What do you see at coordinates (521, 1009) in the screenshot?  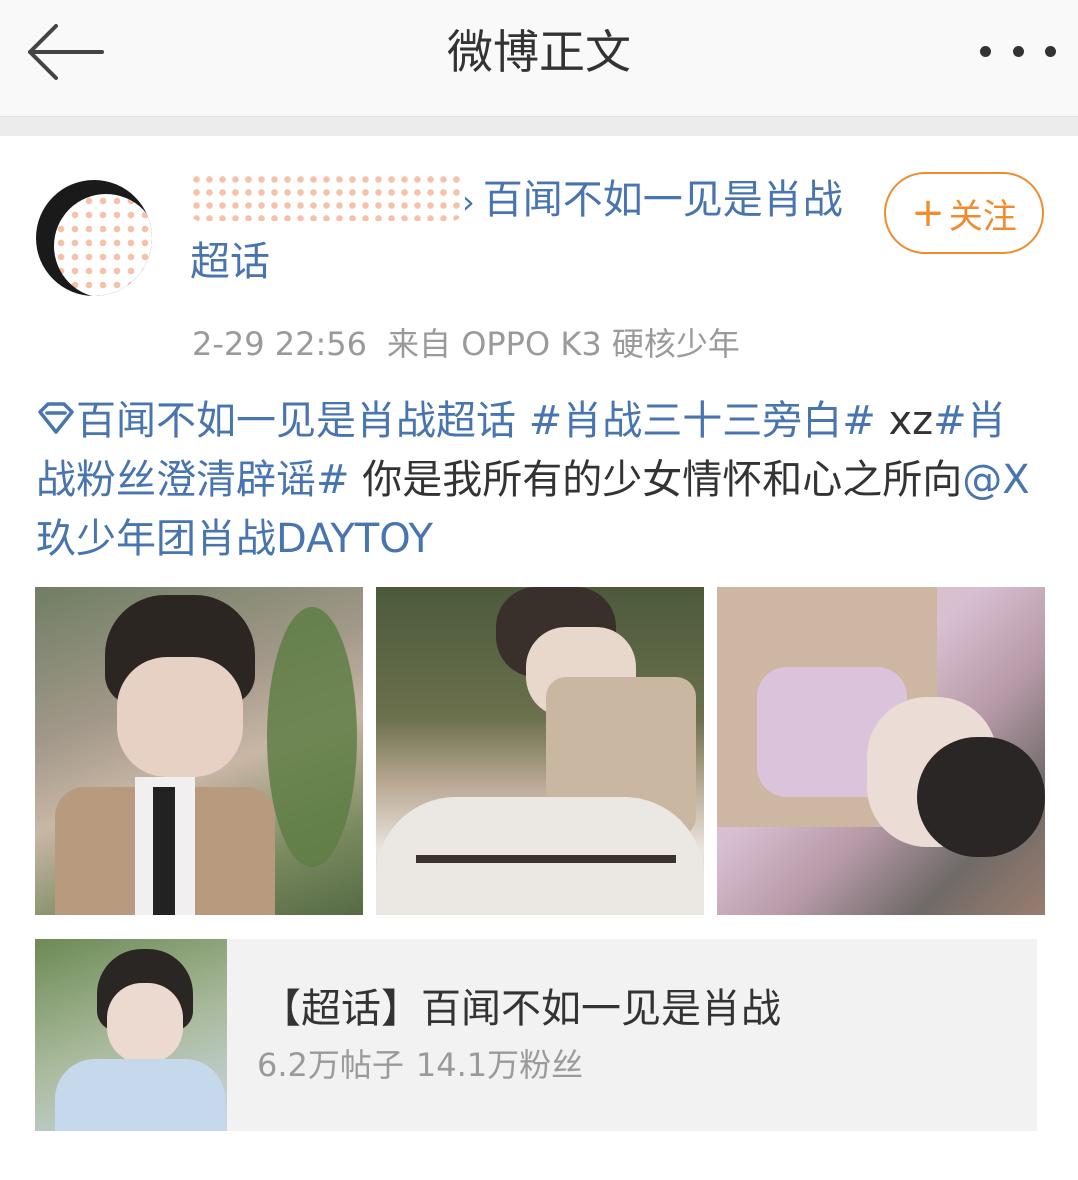 I see `supertopic-title: 【超话】百闻不如一见是肖战` at bounding box center [521, 1009].